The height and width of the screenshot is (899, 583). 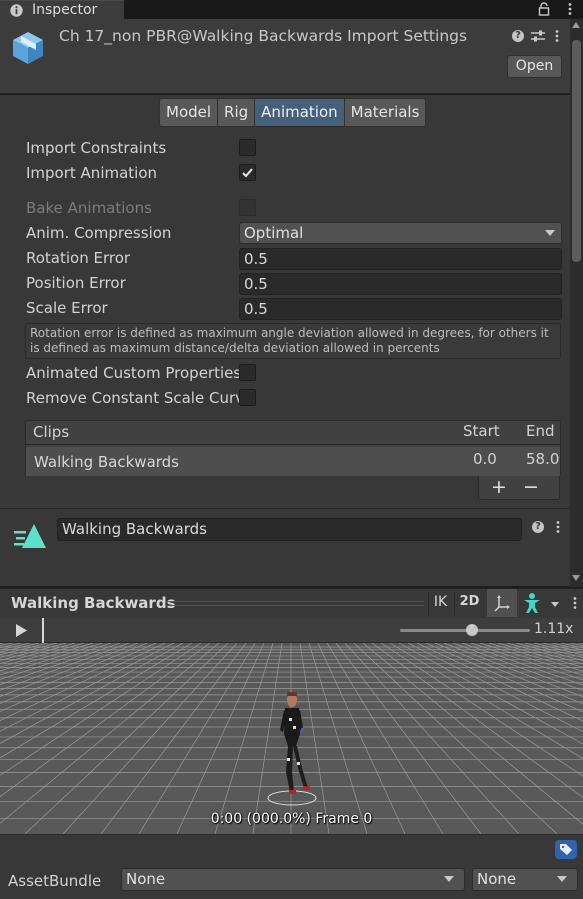 What do you see at coordinates (481, 431) in the screenshot?
I see `clips-header-start: Start` at bounding box center [481, 431].